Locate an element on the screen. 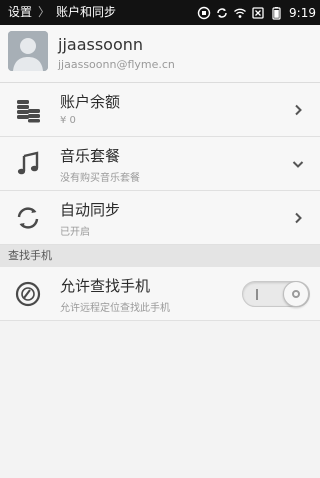 This screenshot has height=478, width=320. account-email: jjaassoonn@flyme.cn is located at coordinates (116, 64).